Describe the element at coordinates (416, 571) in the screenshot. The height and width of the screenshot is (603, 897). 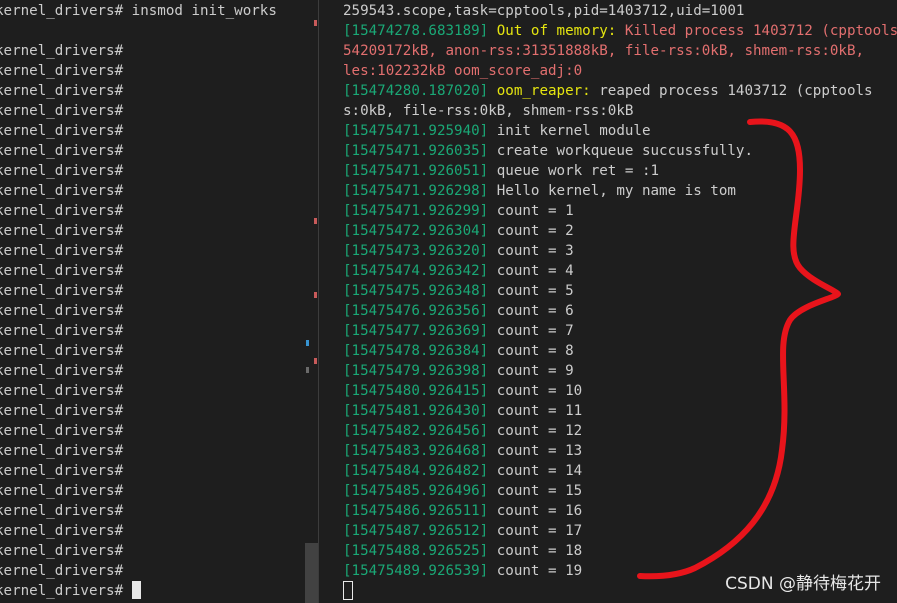
I see `timestamp: [15475489.926539]` at that location.